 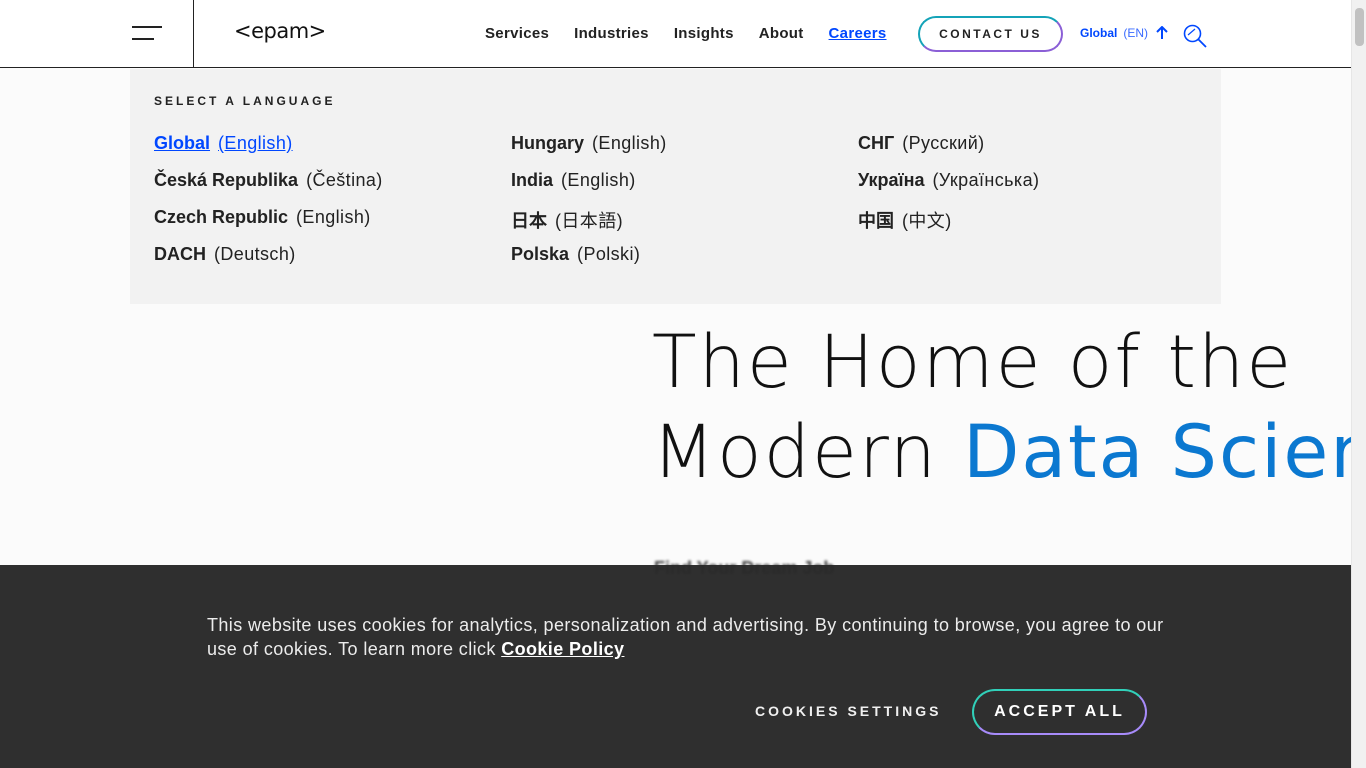 What do you see at coordinates (1136, 33) in the screenshot?
I see `language-code: (EN)` at bounding box center [1136, 33].